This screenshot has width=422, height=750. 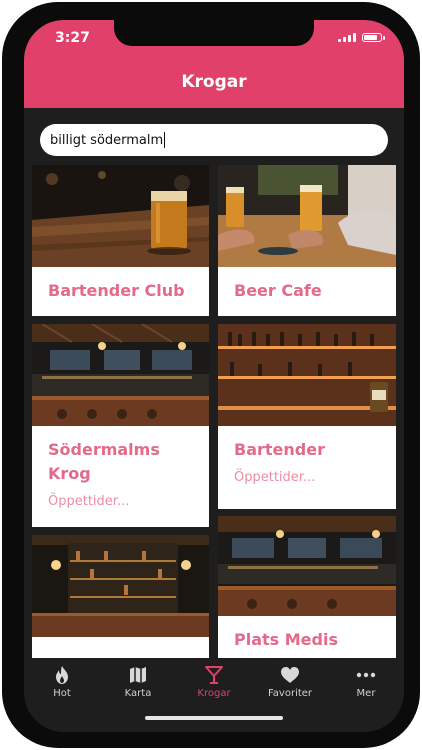 I want to click on bar-card-name: Södermalms Krog, so click(x=104, y=461).